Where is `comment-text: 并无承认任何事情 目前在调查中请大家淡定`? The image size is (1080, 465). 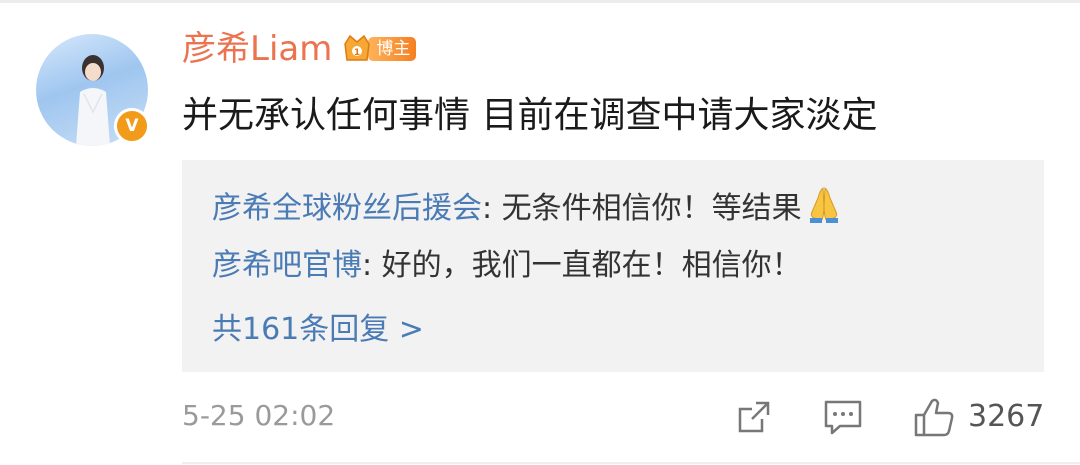
comment-text: 并无承认任何事情 目前在调查中请大家淡定 is located at coordinates (530, 115).